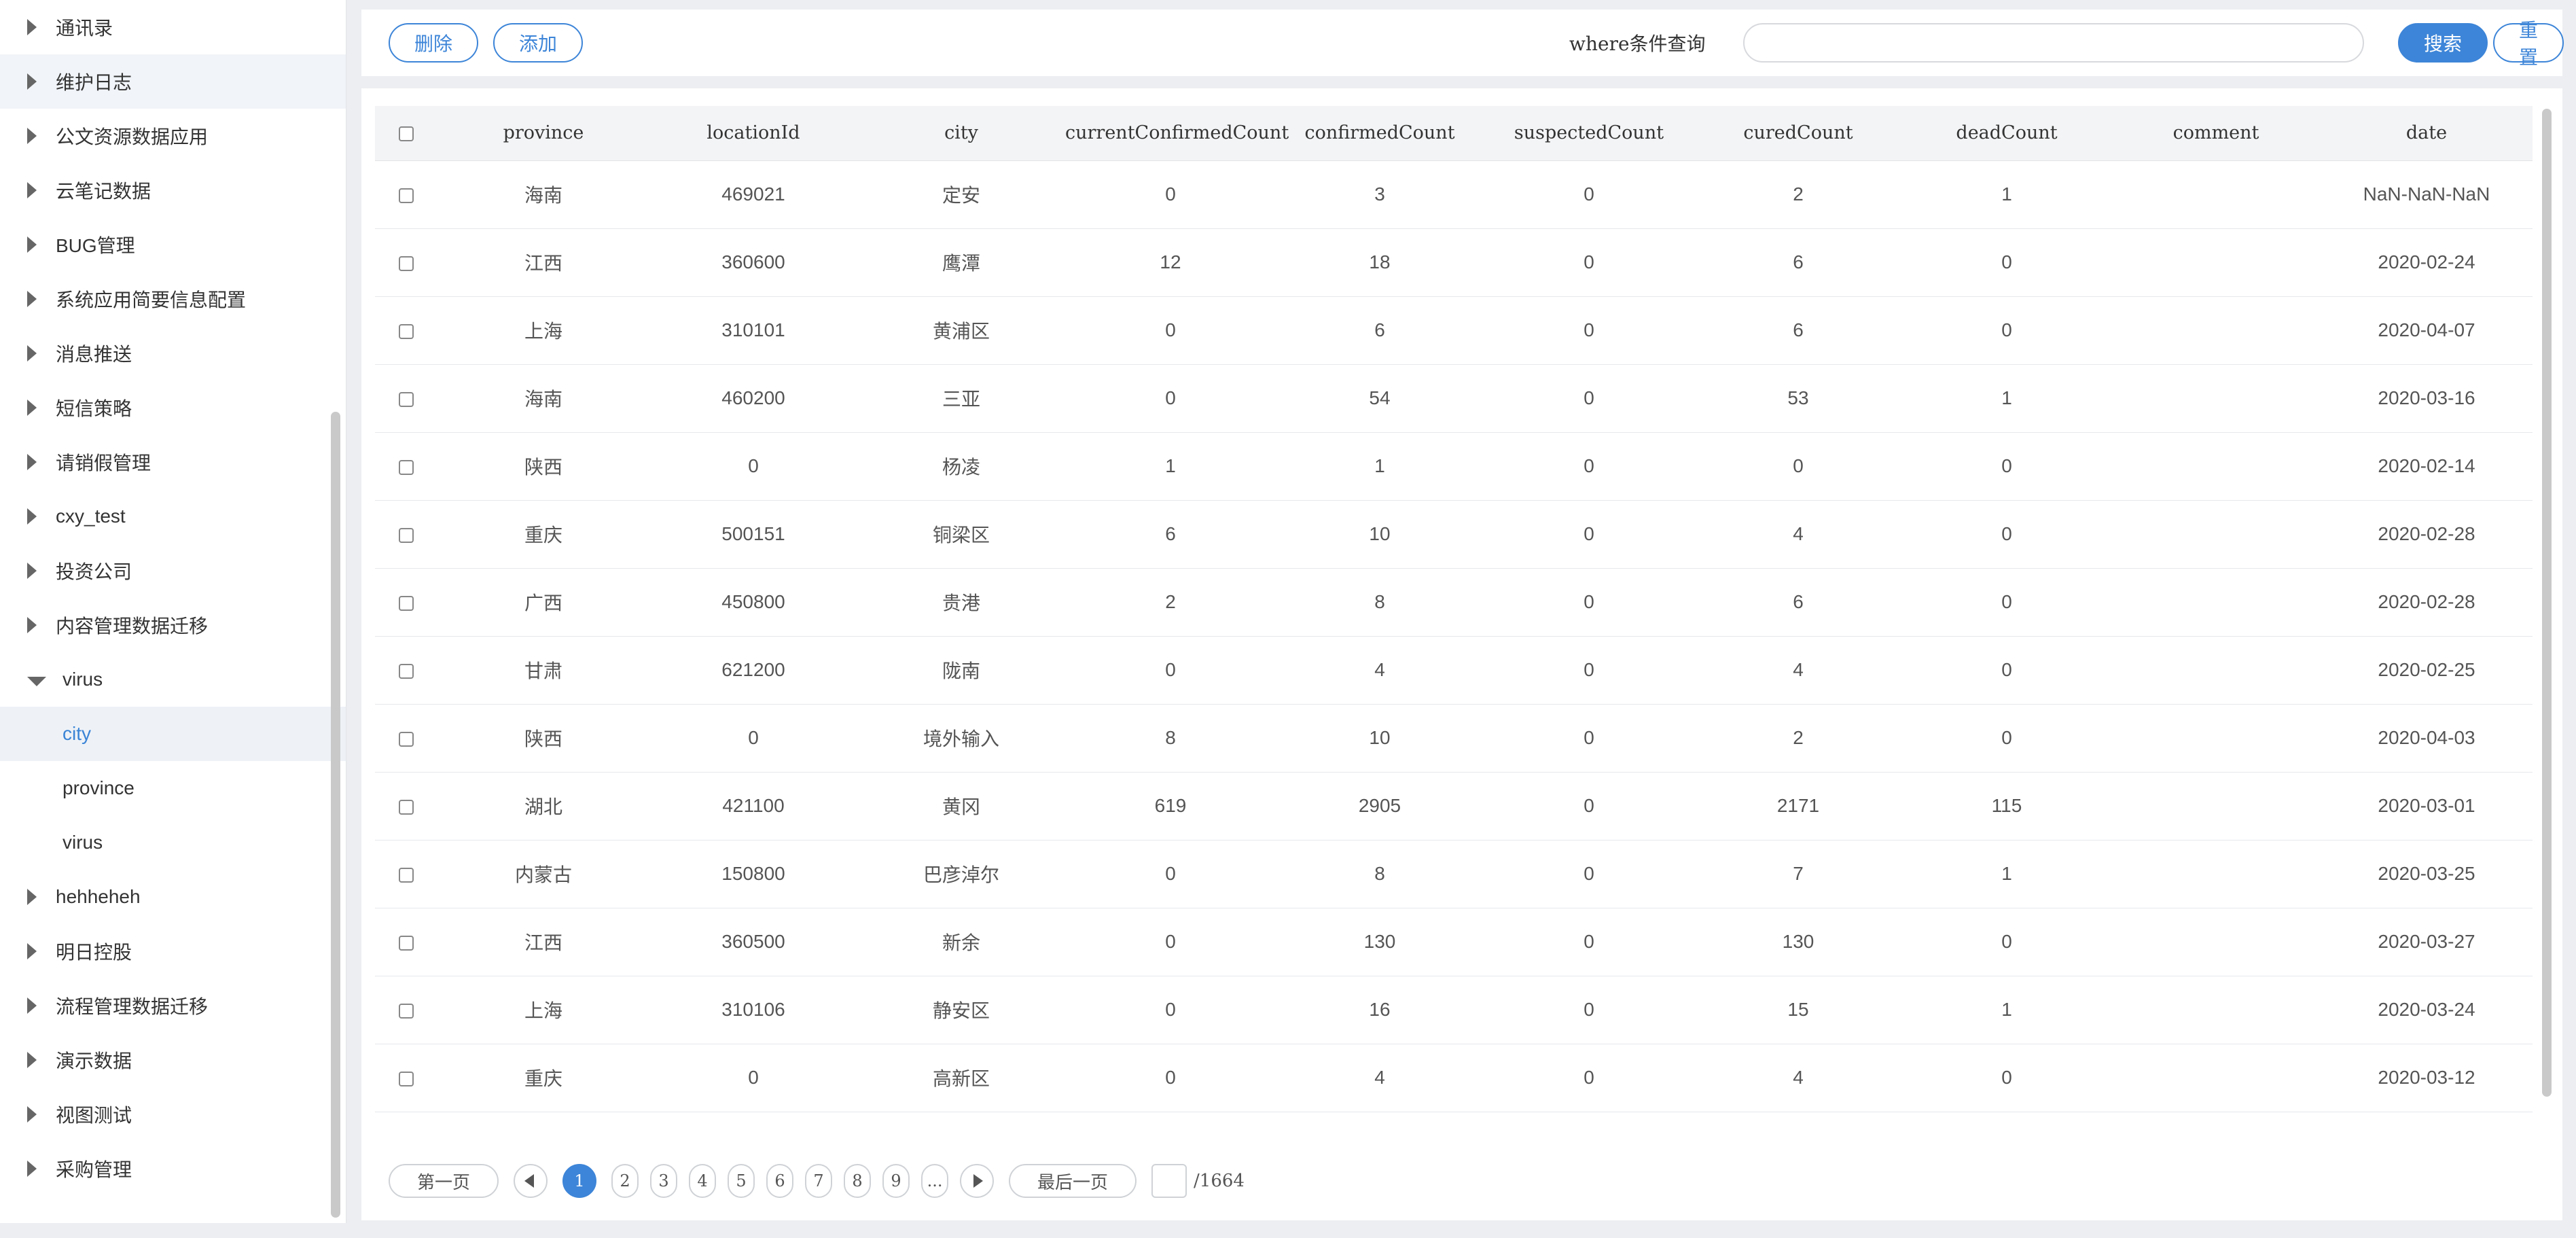 The image size is (2576, 1238). Describe the element at coordinates (173, 190) in the screenshot. I see `sidebar-item: 云笔记数据` at that location.